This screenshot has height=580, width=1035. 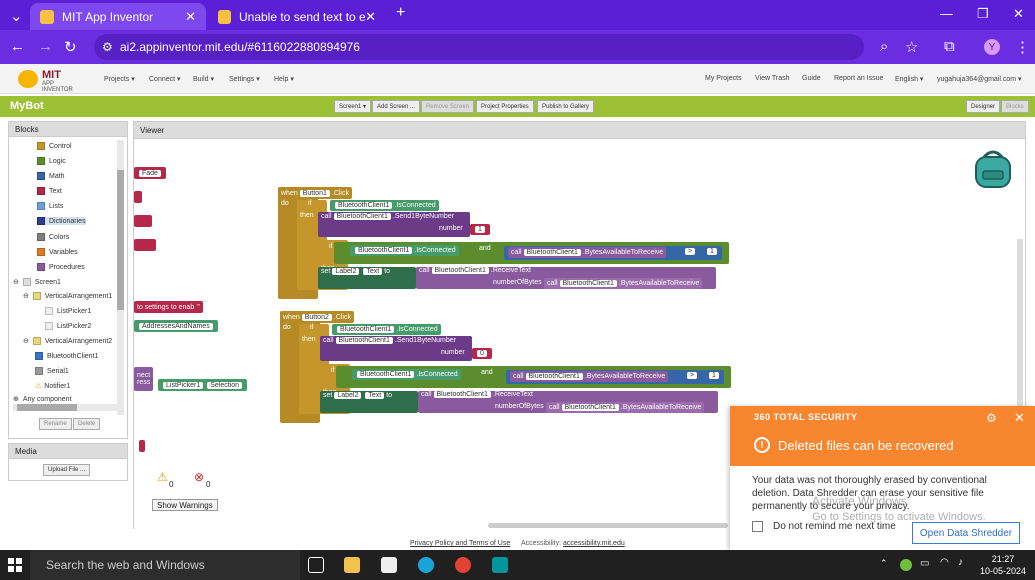 I want to click on blocks-vertical-scrollbar, so click(x=120, y=277).